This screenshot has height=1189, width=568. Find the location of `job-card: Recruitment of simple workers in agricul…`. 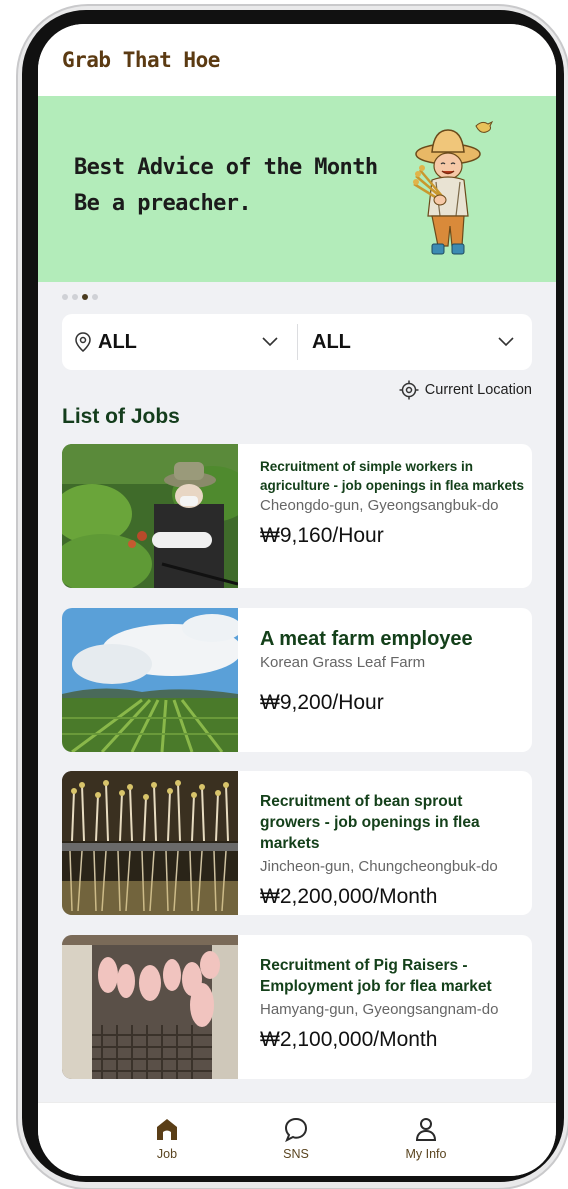

job-card: Recruitment of simple workers in agricul… is located at coordinates (297, 516).